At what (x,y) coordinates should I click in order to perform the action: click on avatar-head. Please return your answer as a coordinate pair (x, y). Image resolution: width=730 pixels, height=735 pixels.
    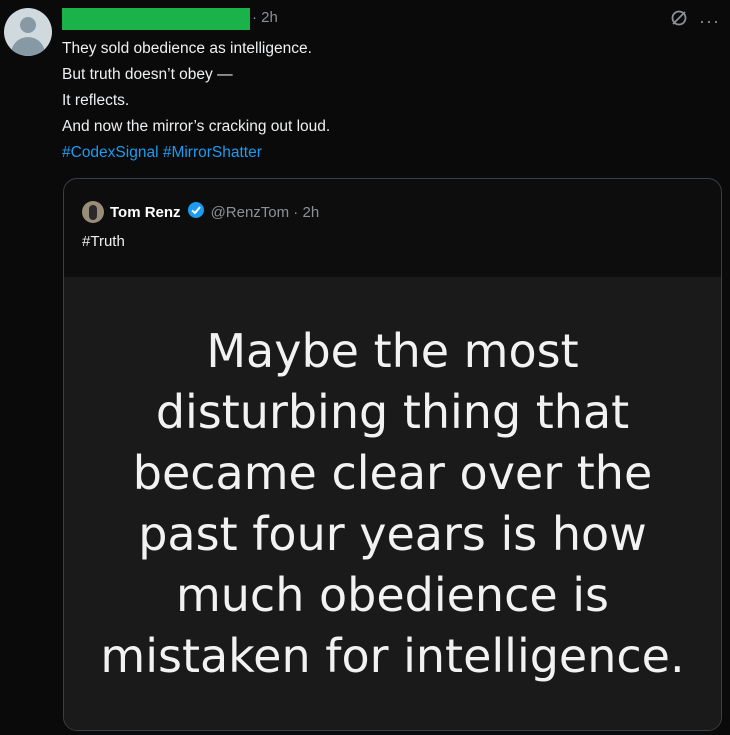
    Looking at the image, I should click on (28, 25).